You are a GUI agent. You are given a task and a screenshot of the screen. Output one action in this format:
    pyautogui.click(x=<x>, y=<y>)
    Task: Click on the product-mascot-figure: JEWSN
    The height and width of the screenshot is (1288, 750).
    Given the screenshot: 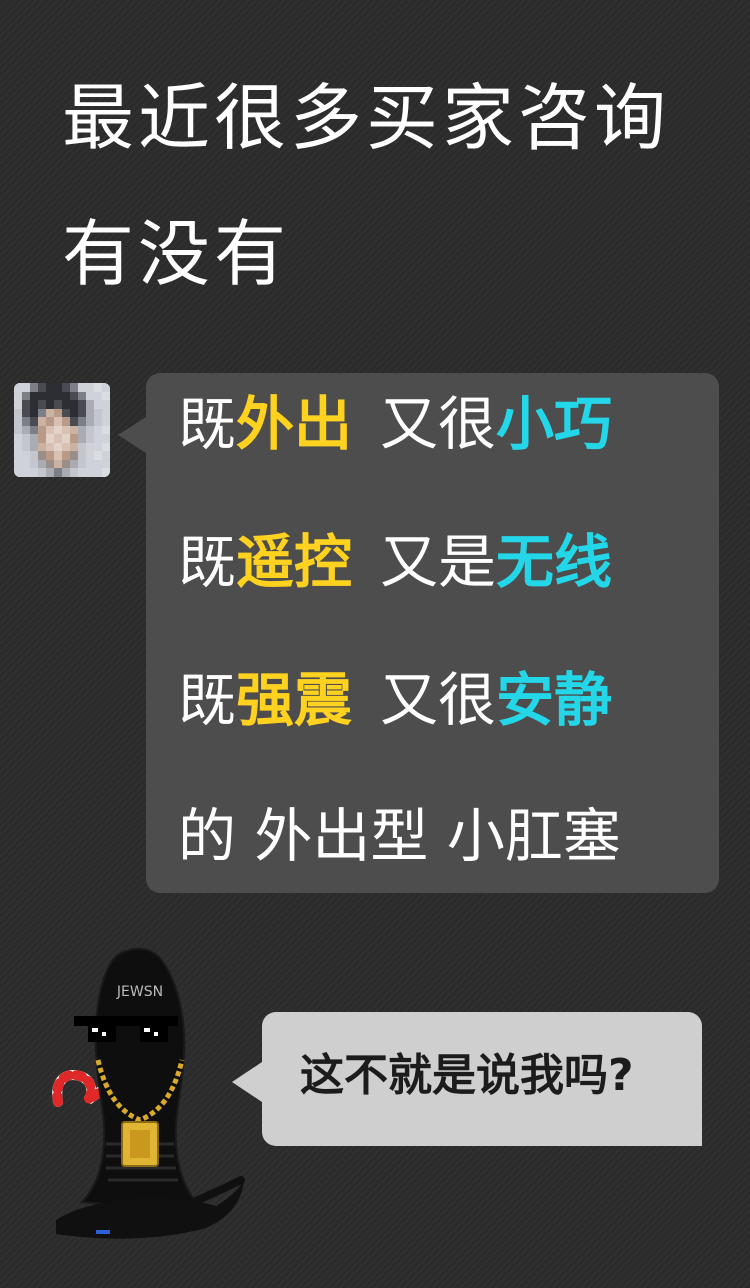 What is the action you would take?
    pyautogui.click(x=141, y=1096)
    